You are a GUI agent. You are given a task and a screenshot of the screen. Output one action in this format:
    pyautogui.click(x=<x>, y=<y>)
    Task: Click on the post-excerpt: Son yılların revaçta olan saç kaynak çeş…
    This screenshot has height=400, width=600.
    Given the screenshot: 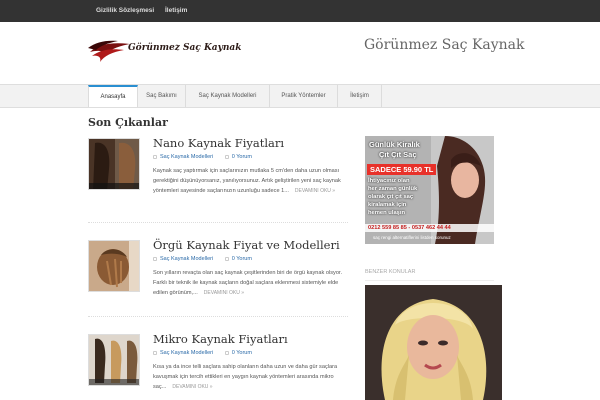 What is the action you would take?
    pyautogui.click(x=250, y=283)
    